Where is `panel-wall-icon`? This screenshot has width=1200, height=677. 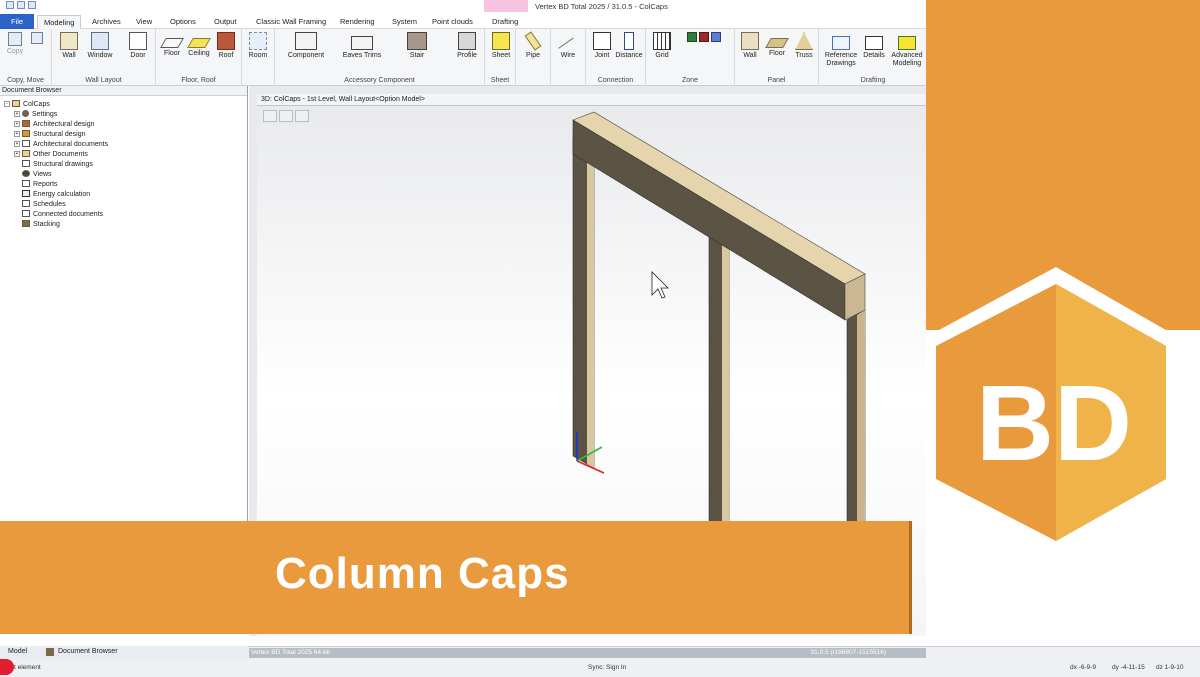 panel-wall-icon is located at coordinates (750, 41).